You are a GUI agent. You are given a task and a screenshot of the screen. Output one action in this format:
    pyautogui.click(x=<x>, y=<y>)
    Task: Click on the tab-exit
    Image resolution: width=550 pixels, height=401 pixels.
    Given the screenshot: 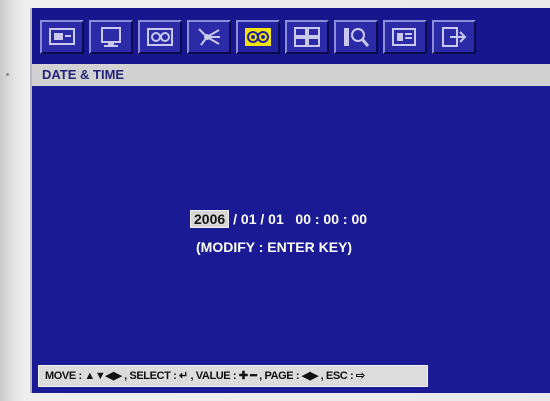 What is the action you would take?
    pyautogui.click(x=454, y=37)
    